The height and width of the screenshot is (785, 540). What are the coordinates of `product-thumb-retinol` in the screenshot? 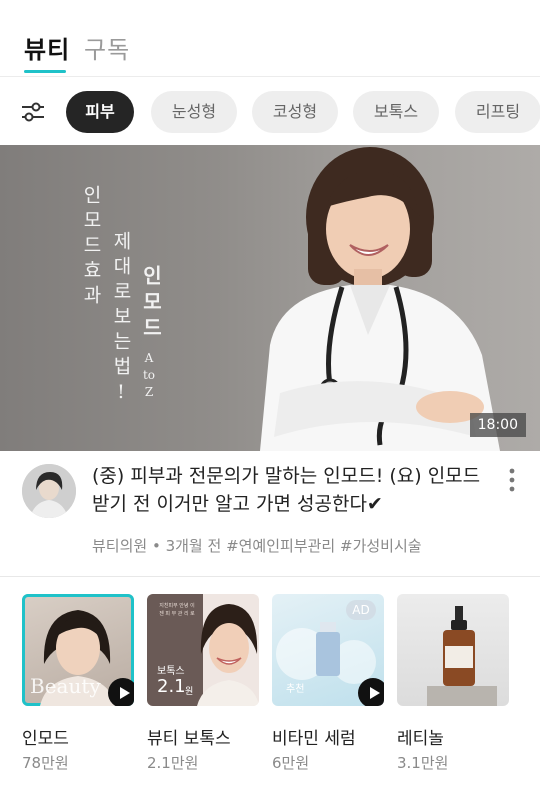 It's located at (453, 650).